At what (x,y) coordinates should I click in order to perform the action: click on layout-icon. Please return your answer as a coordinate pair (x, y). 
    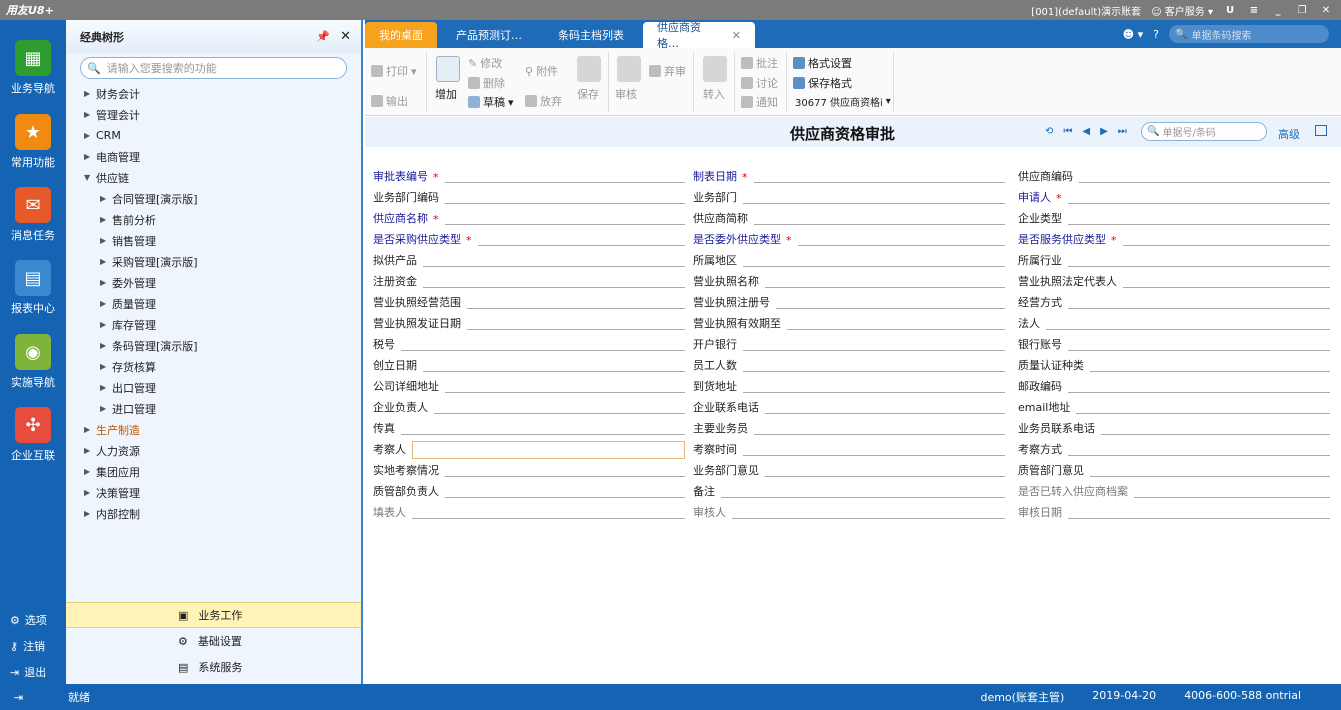
    Looking at the image, I should click on (1321, 130).